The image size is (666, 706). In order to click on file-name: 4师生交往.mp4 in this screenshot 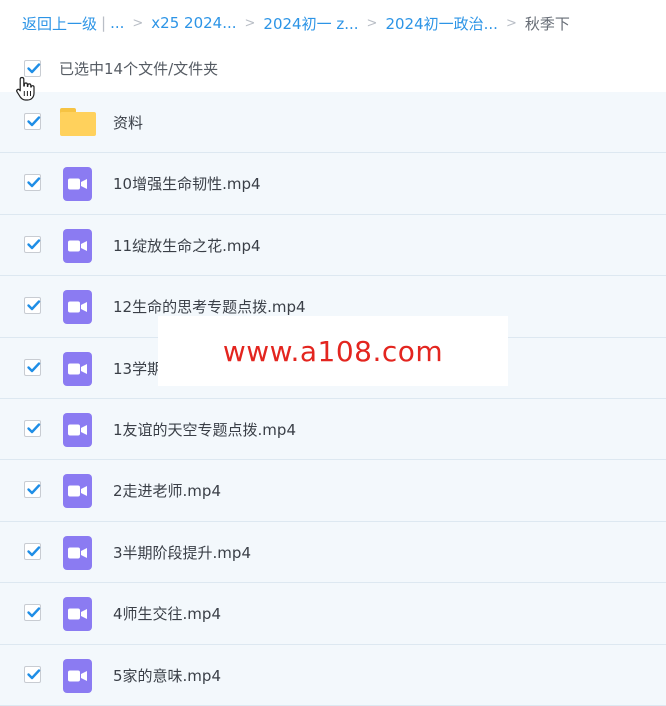, I will do `click(167, 613)`.